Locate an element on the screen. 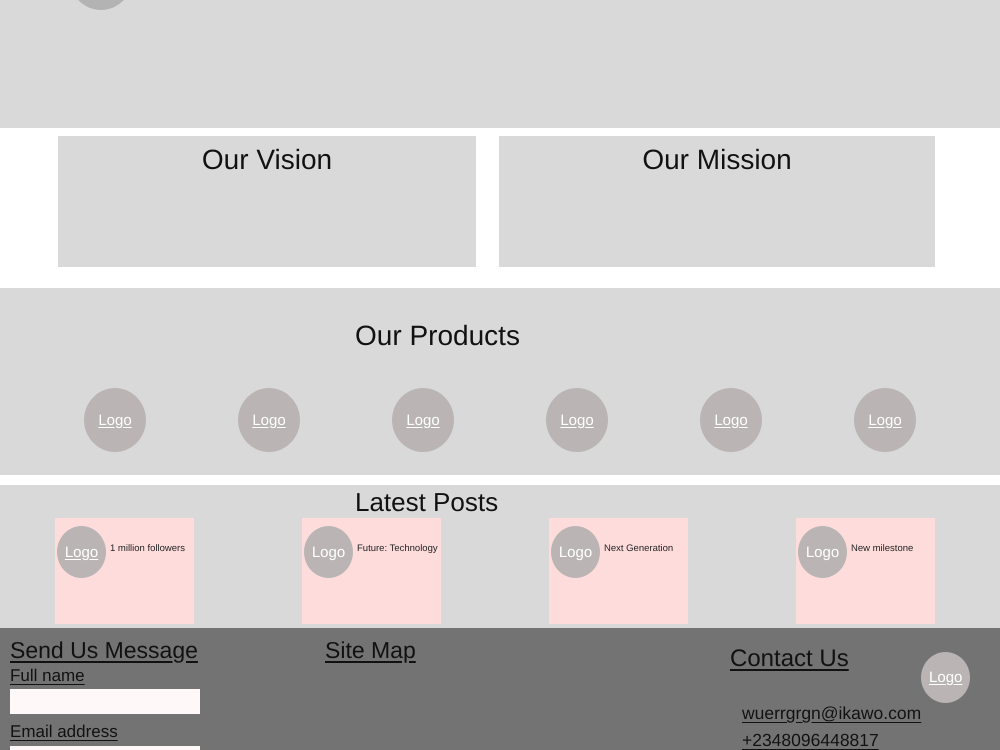 The width and height of the screenshot is (1000, 750). phone-link: +2348096448817 is located at coordinates (810, 740).